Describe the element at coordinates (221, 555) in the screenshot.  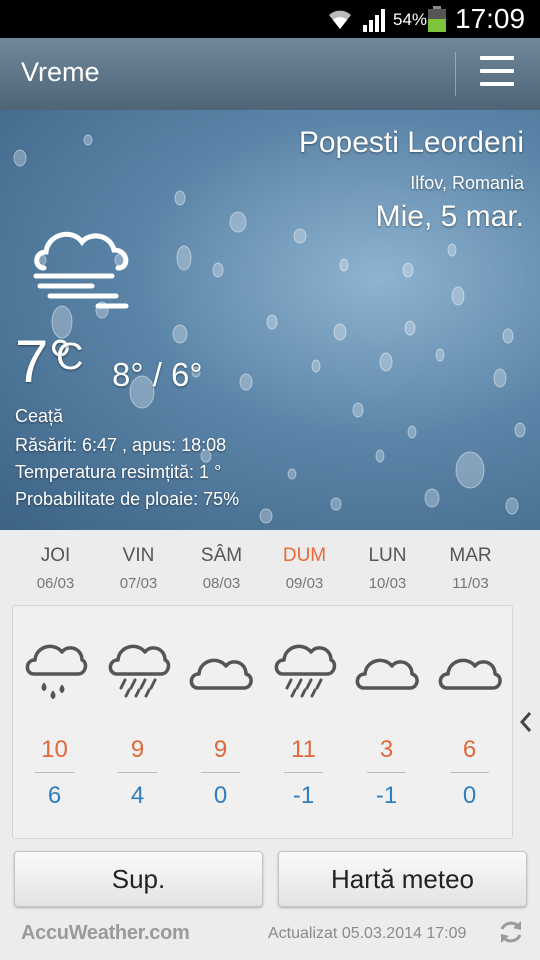
I see `day-name: SÂM` at that location.